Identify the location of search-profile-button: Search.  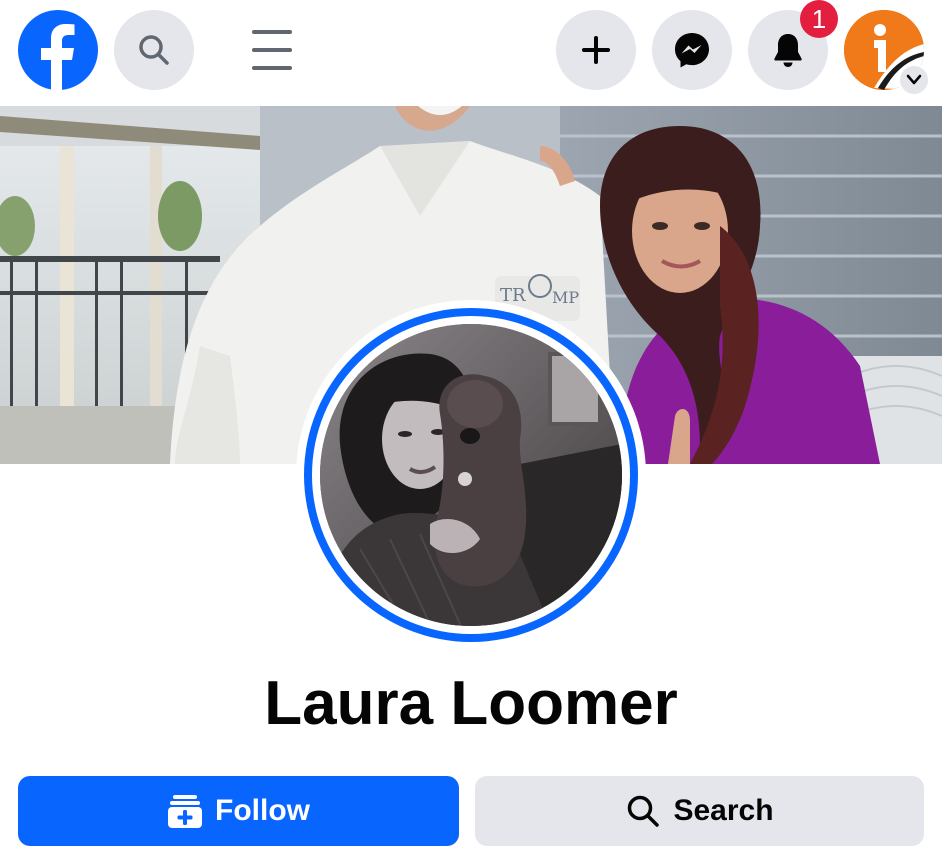
(699, 811).